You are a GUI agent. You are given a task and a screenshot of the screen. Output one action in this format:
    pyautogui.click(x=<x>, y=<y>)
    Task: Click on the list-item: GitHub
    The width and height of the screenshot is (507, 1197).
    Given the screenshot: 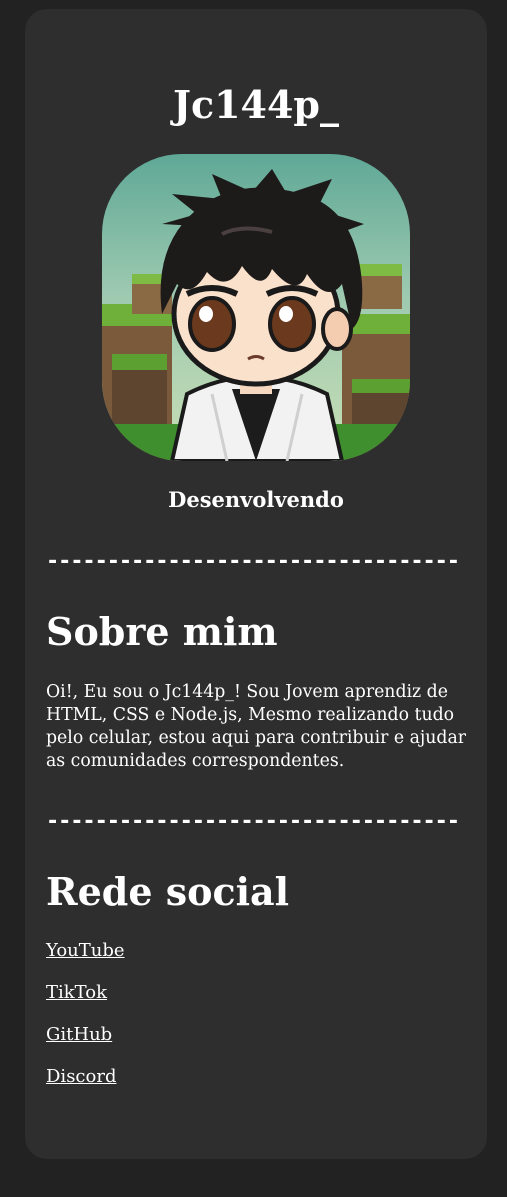 What is the action you would take?
    pyautogui.click(x=85, y=1044)
    